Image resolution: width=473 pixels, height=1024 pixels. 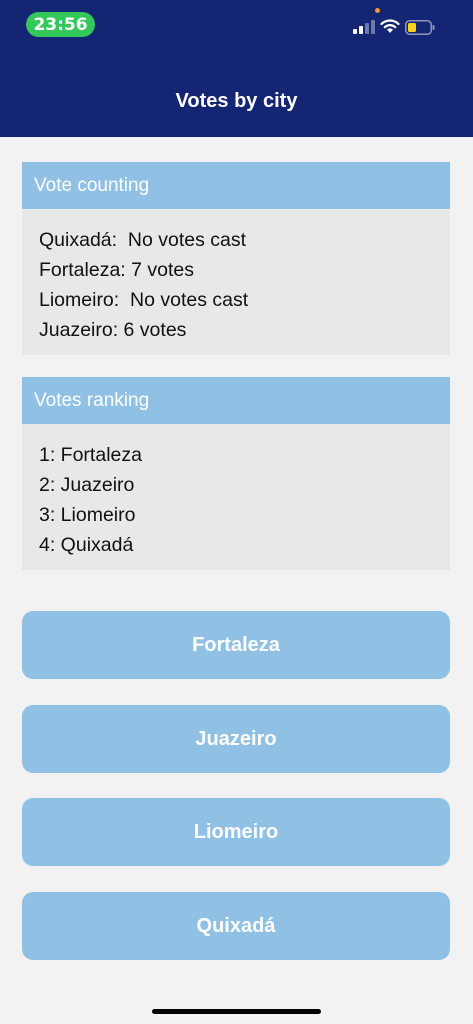 I want to click on battery-icon, so click(x=420, y=27).